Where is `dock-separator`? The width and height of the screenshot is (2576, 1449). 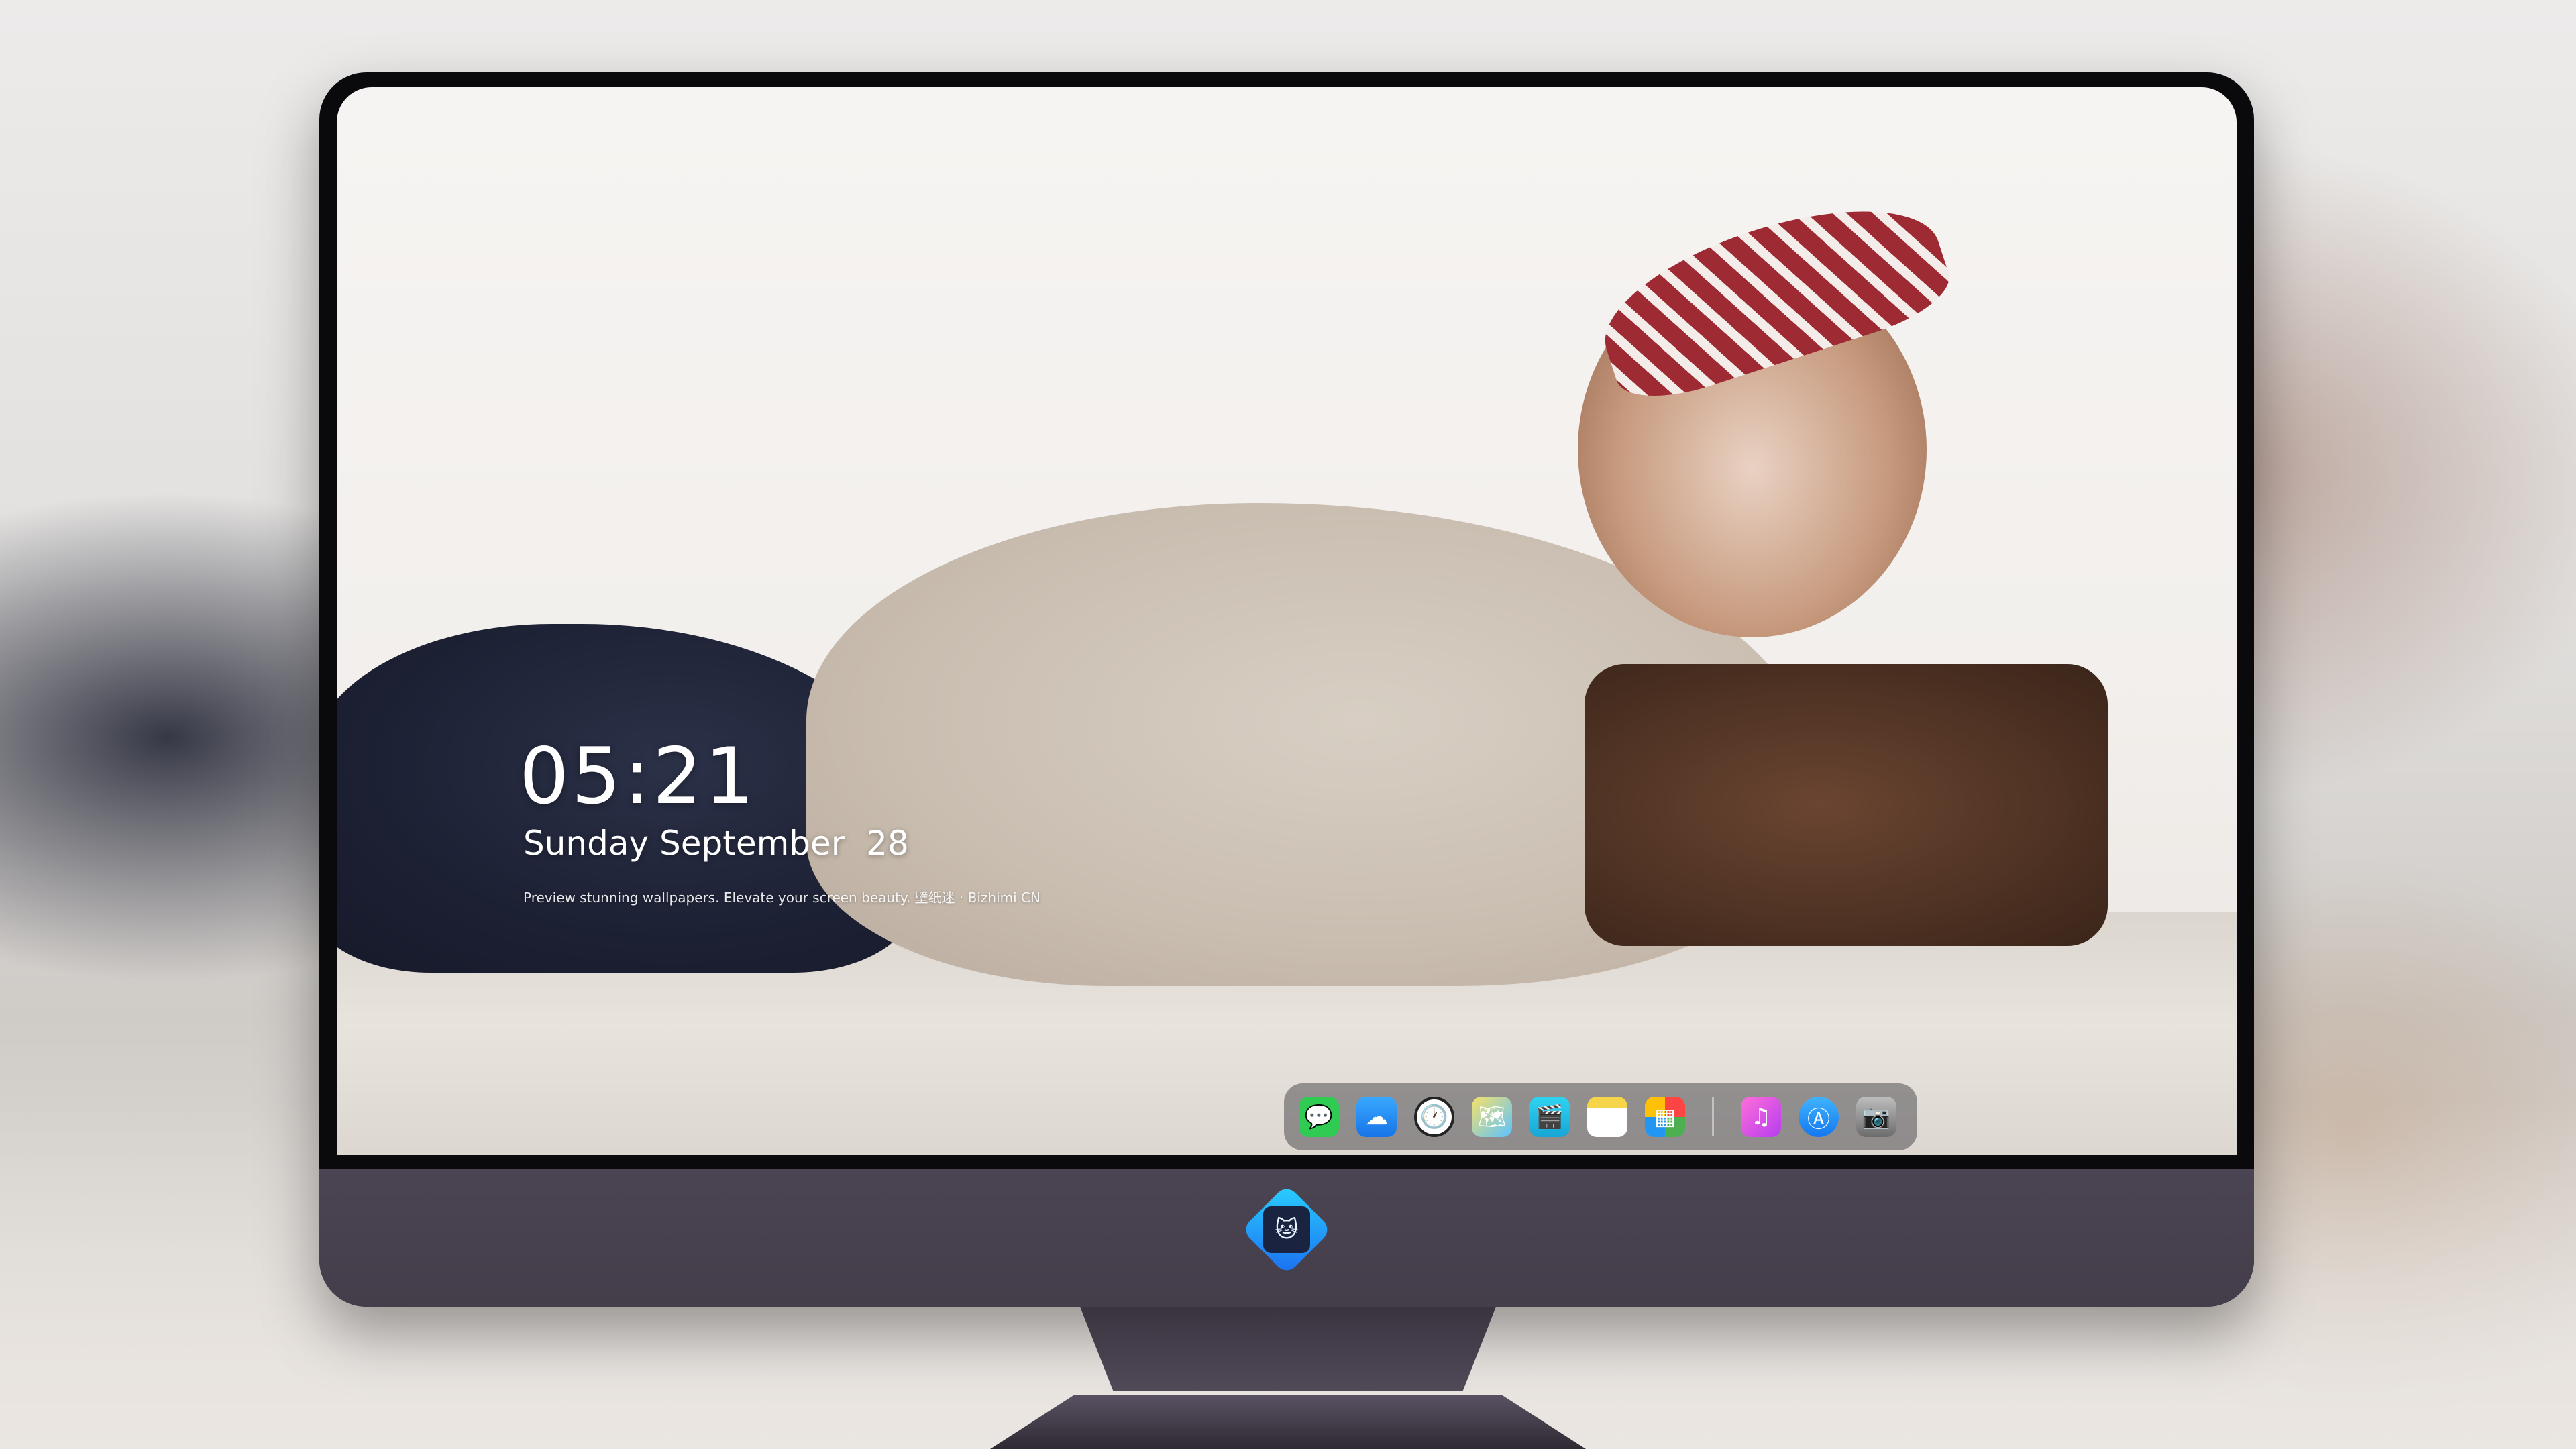
dock-separator is located at coordinates (1713, 1116).